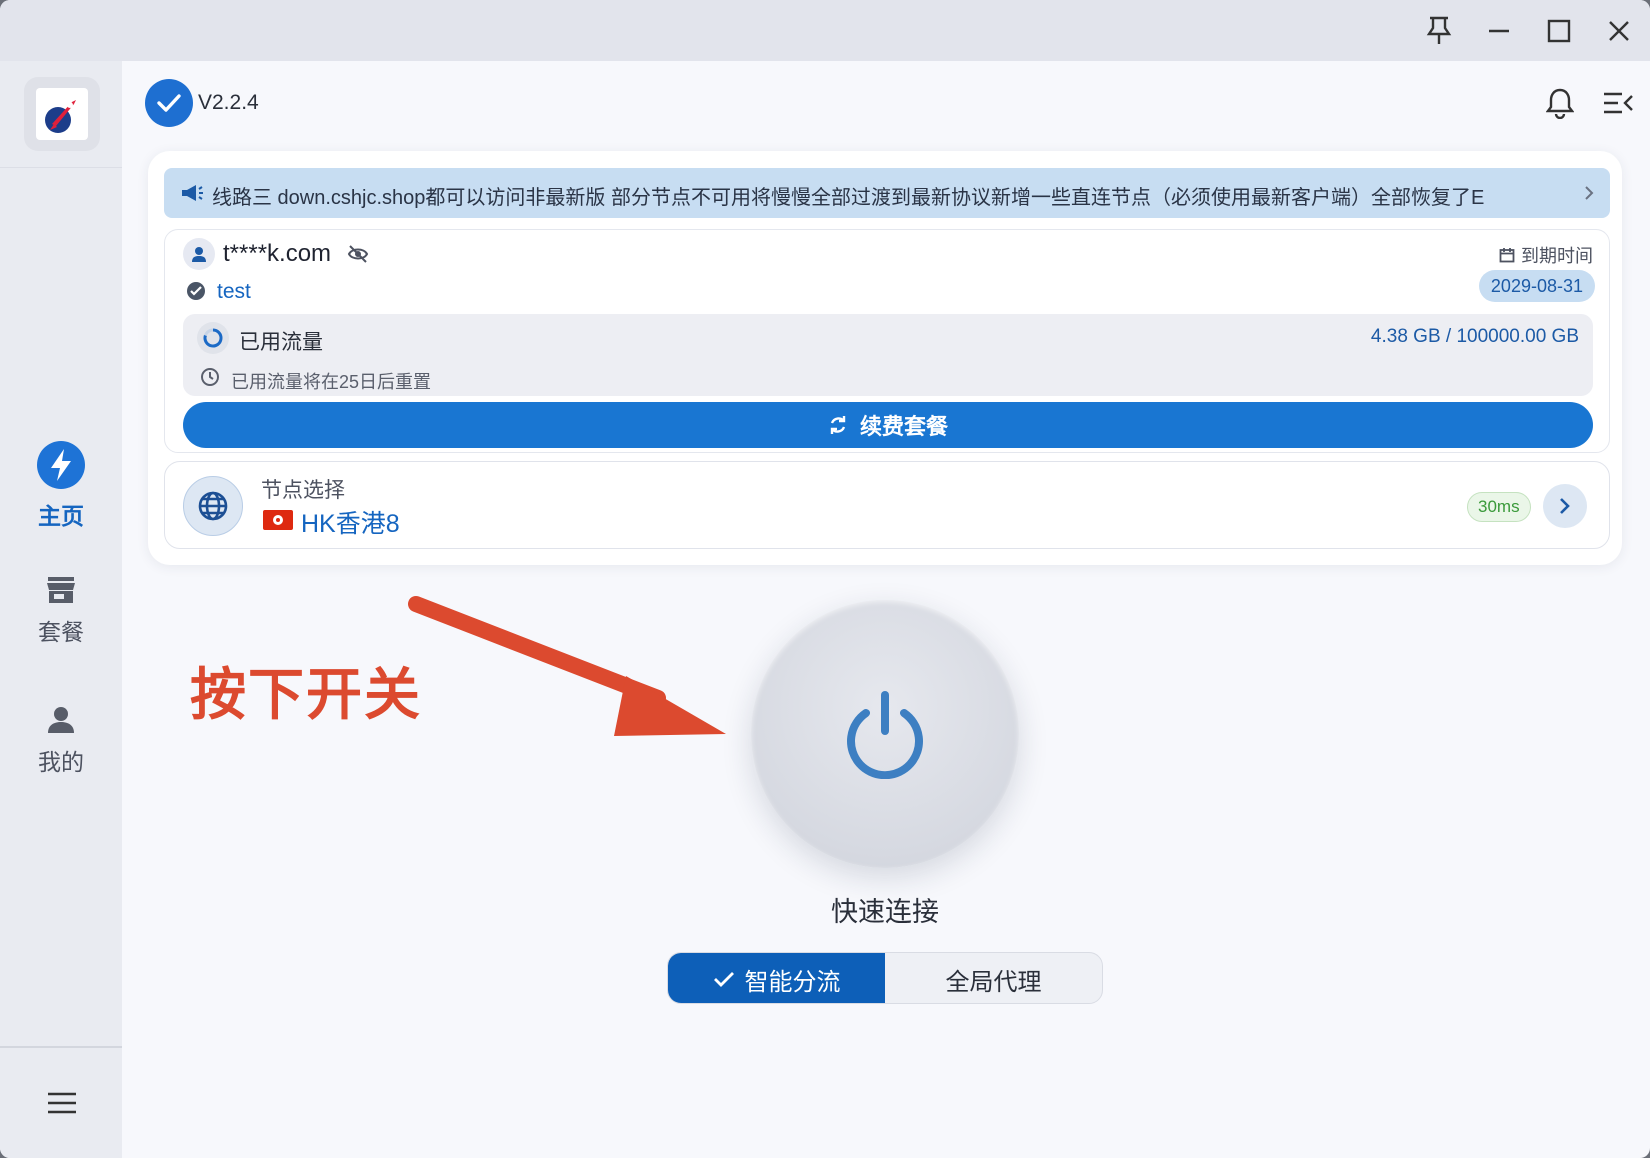 This screenshot has height=1158, width=1650. I want to click on pin-icon, so click(1439, 30).